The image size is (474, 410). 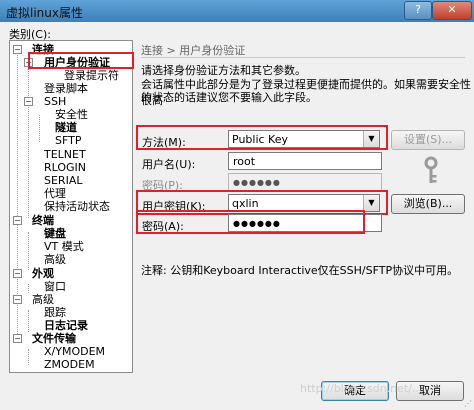 I want to click on tree-node-appearance: 外观, so click(x=43, y=273).